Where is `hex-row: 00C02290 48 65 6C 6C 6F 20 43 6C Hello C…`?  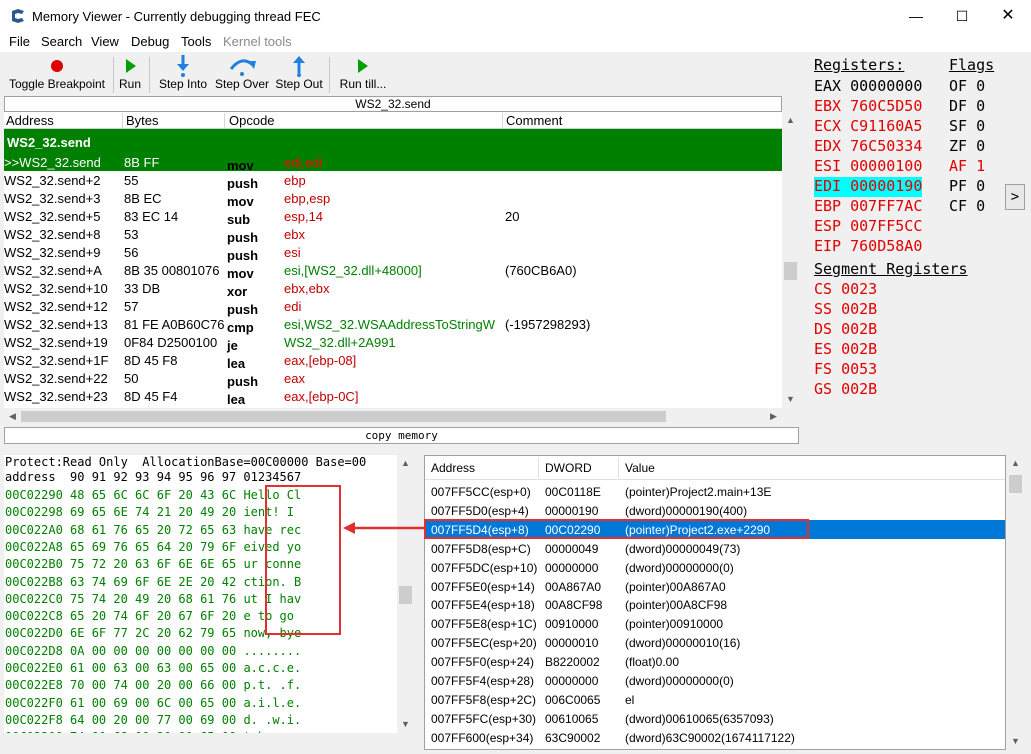
hex-row: 00C02290 48 65 6C 6C 6F 20 43 6C Hello C… is located at coordinates (153, 496).